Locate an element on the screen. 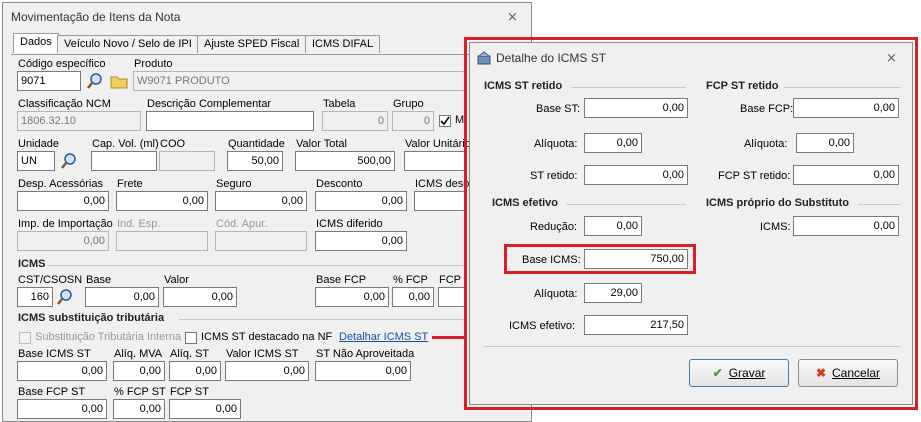 The image size is (921, 422). capvol-input is located at coordinates (124, 161).